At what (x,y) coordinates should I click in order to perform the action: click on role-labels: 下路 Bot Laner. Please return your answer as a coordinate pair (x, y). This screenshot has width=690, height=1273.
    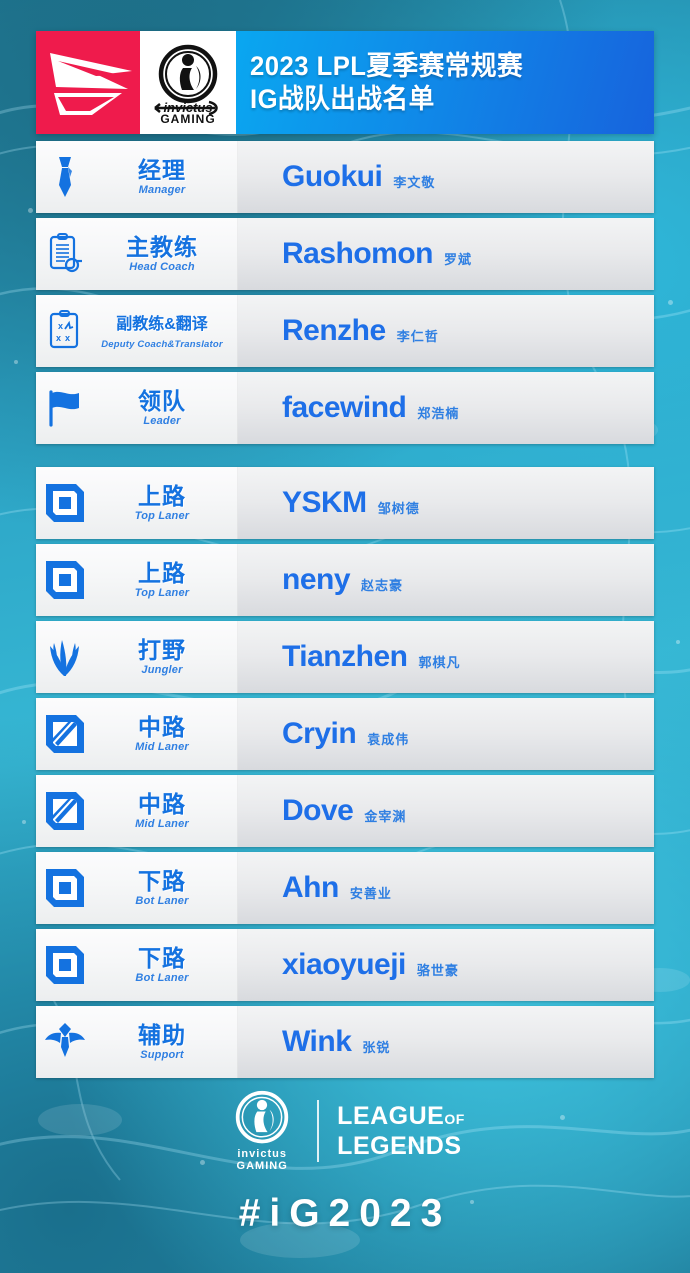
    Looking at the image, I should click on (166, 887).